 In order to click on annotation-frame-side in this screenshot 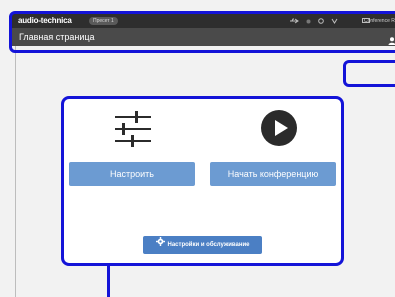, I will do `click(369, 73)`.